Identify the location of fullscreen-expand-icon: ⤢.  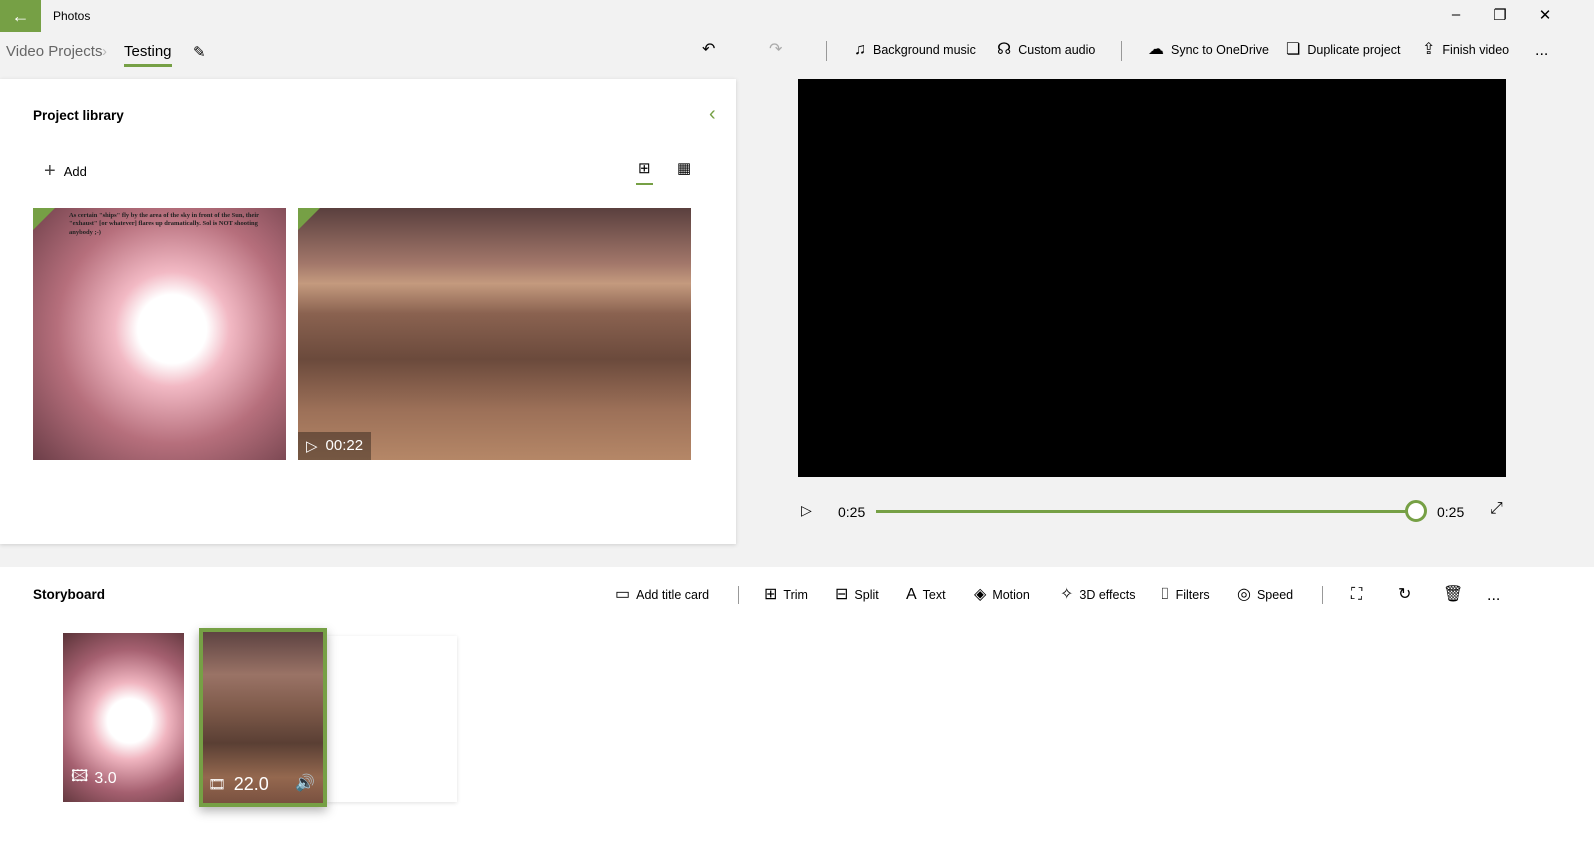
(1496, 509).